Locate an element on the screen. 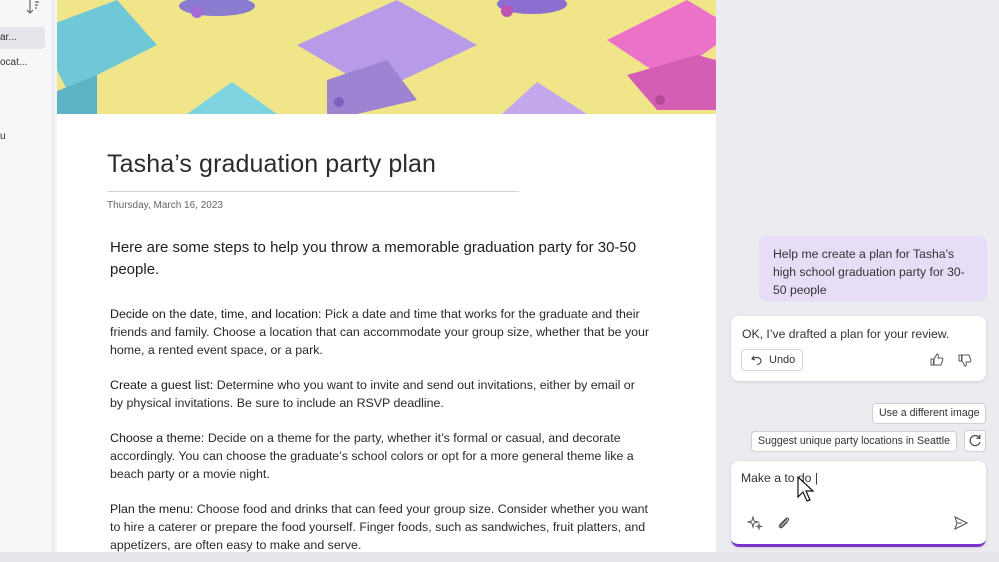 This screenshot has height=562, width=999. section-heading: Plan the menu: is located at coordinates (152, 509).